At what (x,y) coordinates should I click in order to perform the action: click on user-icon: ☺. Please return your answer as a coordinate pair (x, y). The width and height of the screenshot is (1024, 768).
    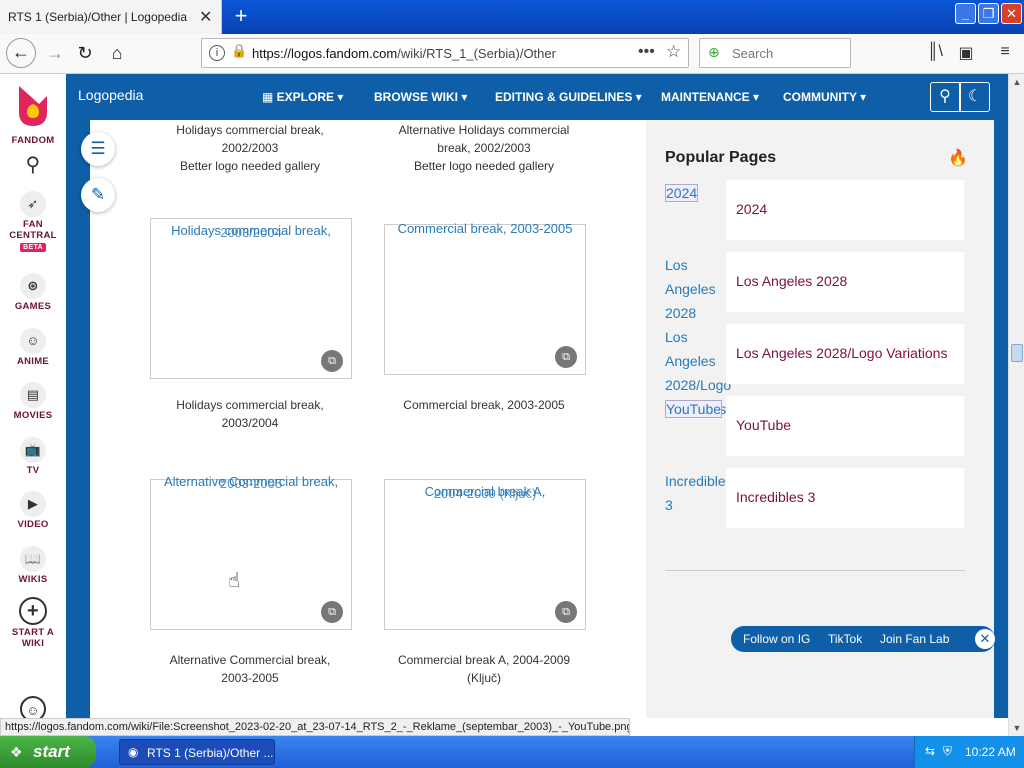
    Looking at the image, I should click on (33, 707).